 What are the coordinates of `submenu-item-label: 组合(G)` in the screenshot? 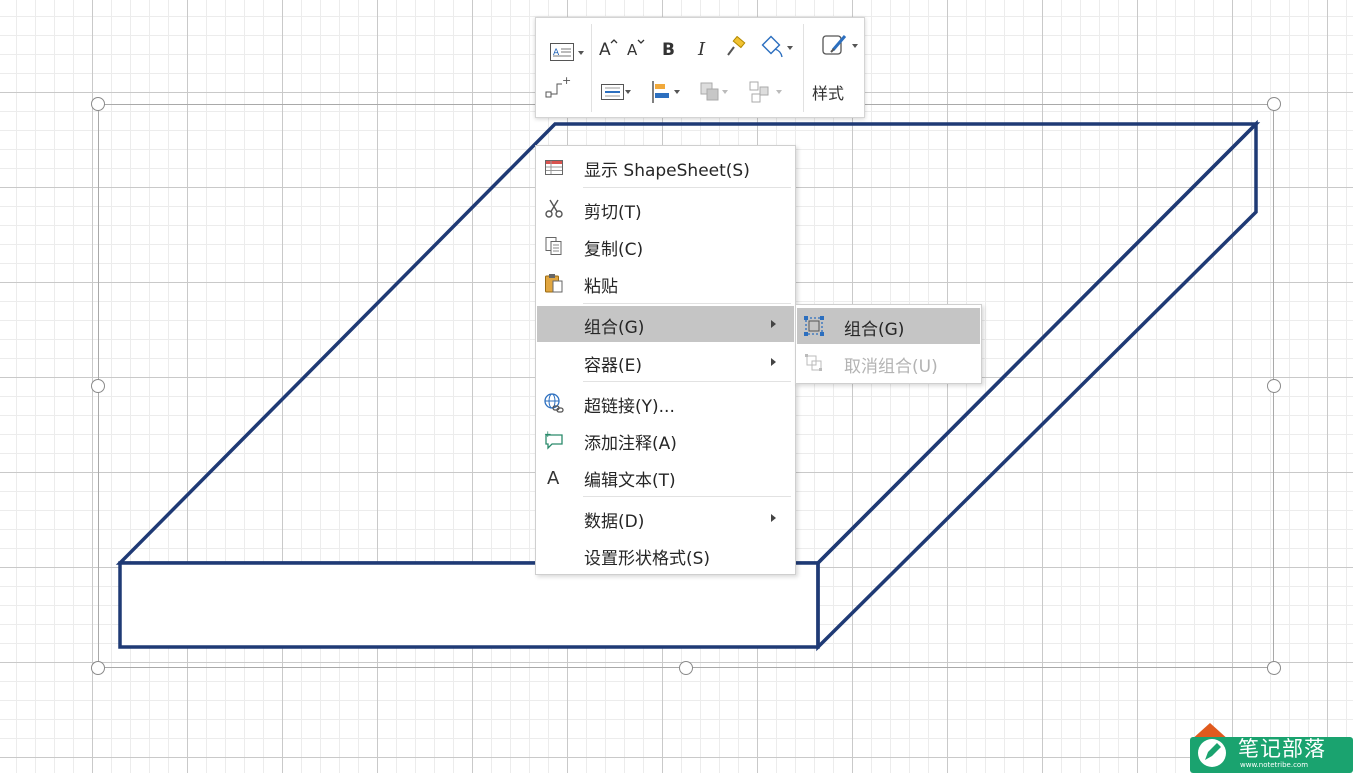 It's located at (874, 330).